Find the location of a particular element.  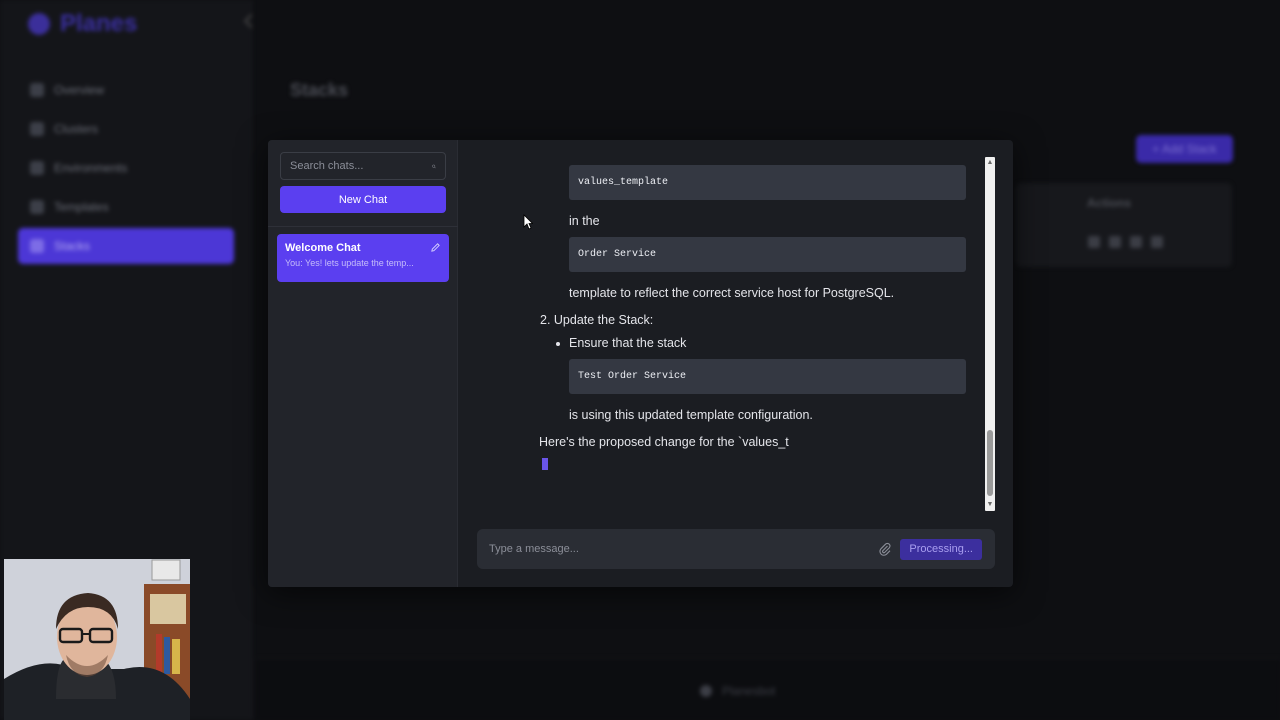

nav-item-label: Templates is located at coordinates (81, 207).